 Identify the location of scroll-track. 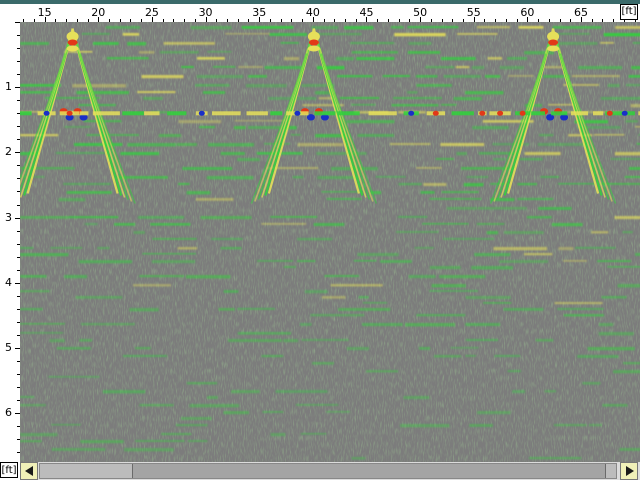
(328, 471).